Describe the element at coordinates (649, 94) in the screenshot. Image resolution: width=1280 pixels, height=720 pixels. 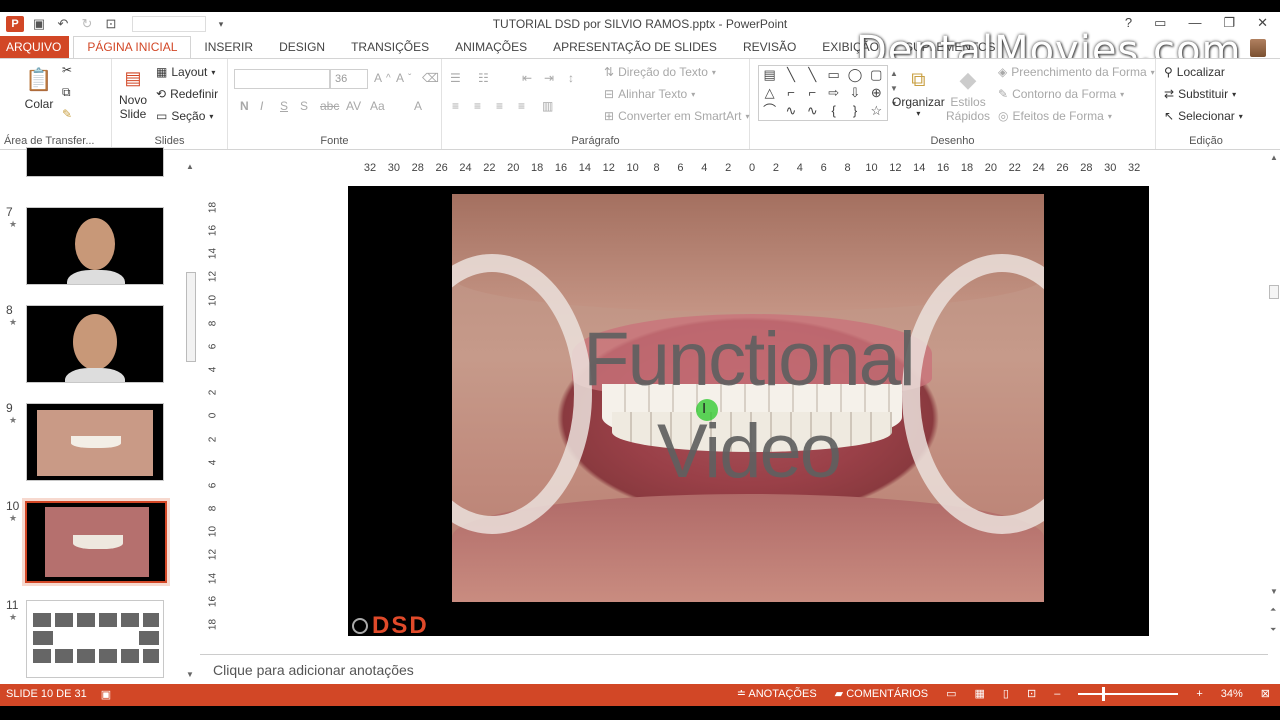
I see `align-text-button: ⊟ Alinhar Texto ▾` at that location.